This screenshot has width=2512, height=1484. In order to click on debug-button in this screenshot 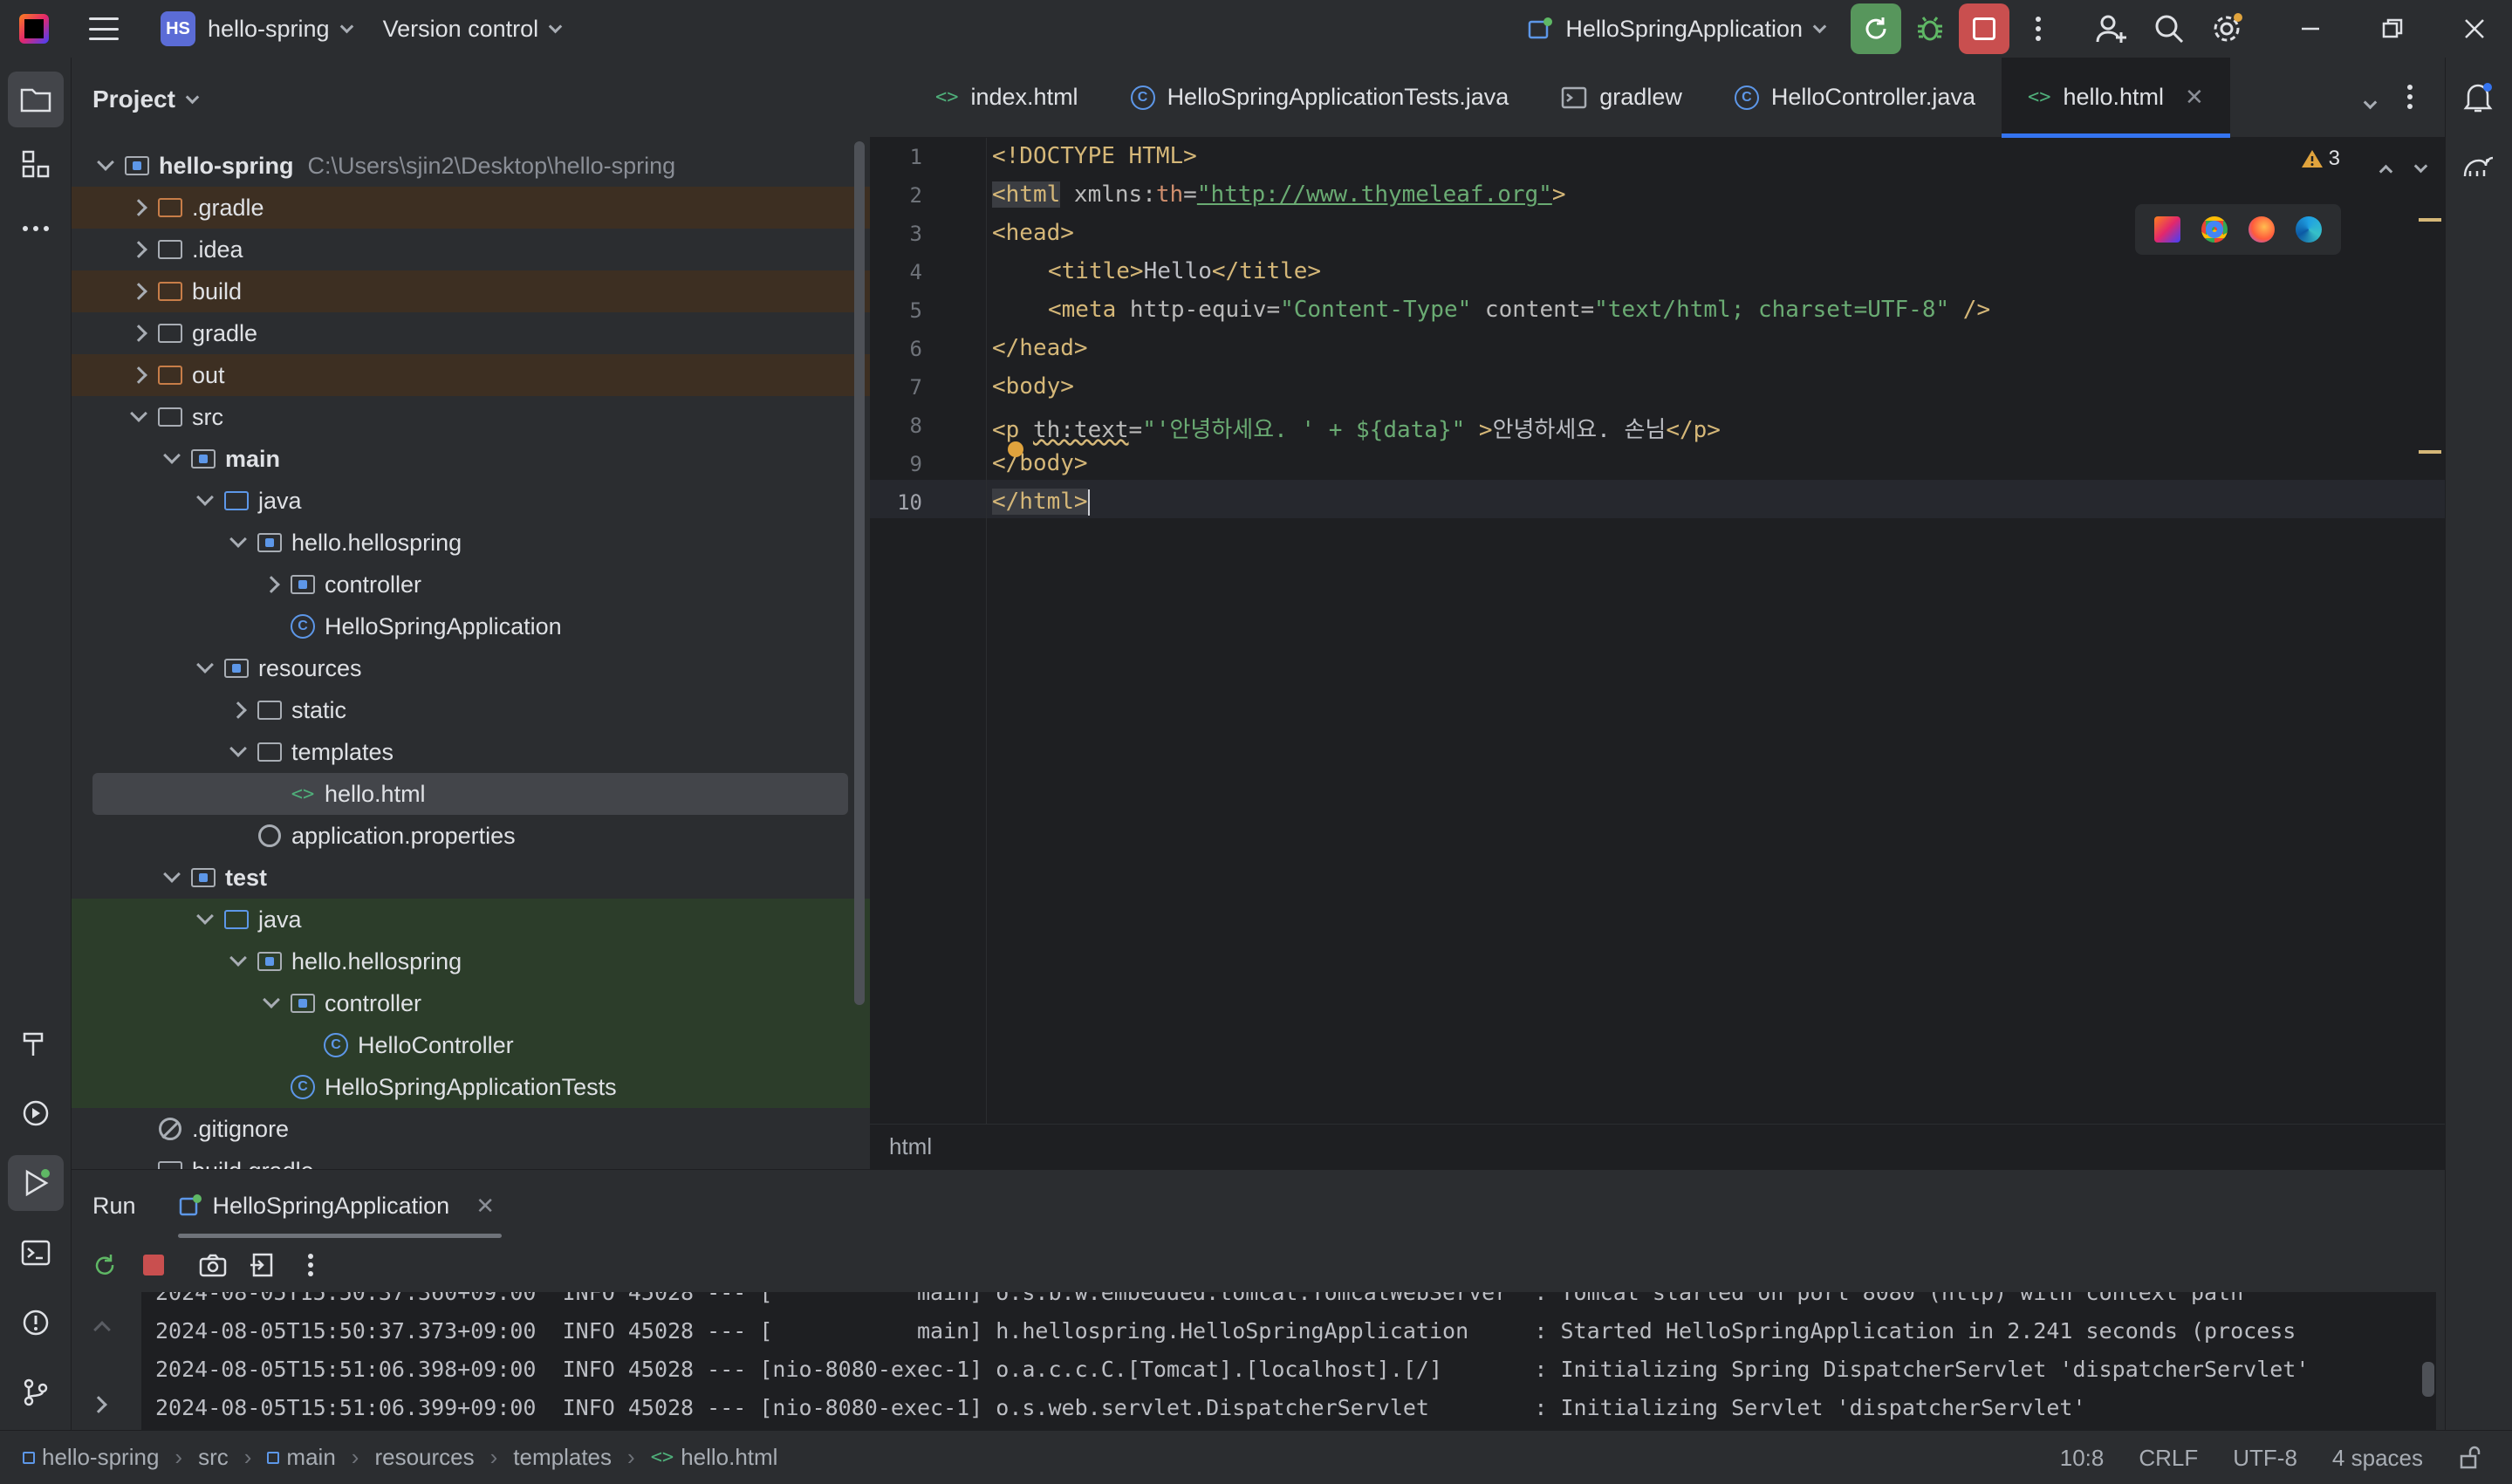, I will do `click(1930, 29)`.